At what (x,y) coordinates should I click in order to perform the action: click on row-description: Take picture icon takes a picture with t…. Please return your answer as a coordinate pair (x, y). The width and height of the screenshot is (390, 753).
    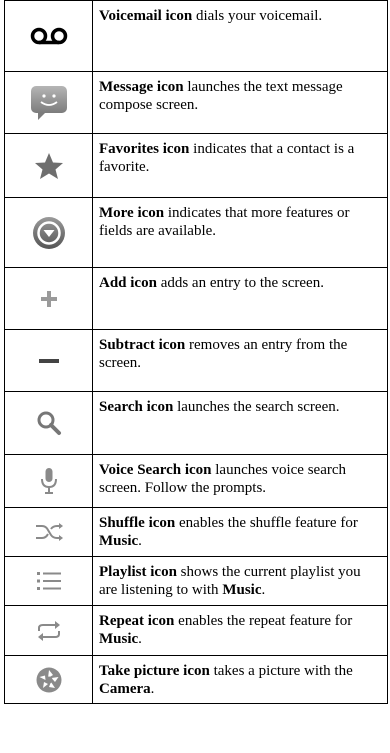
    Looking at the image, I should click on (226, 680).